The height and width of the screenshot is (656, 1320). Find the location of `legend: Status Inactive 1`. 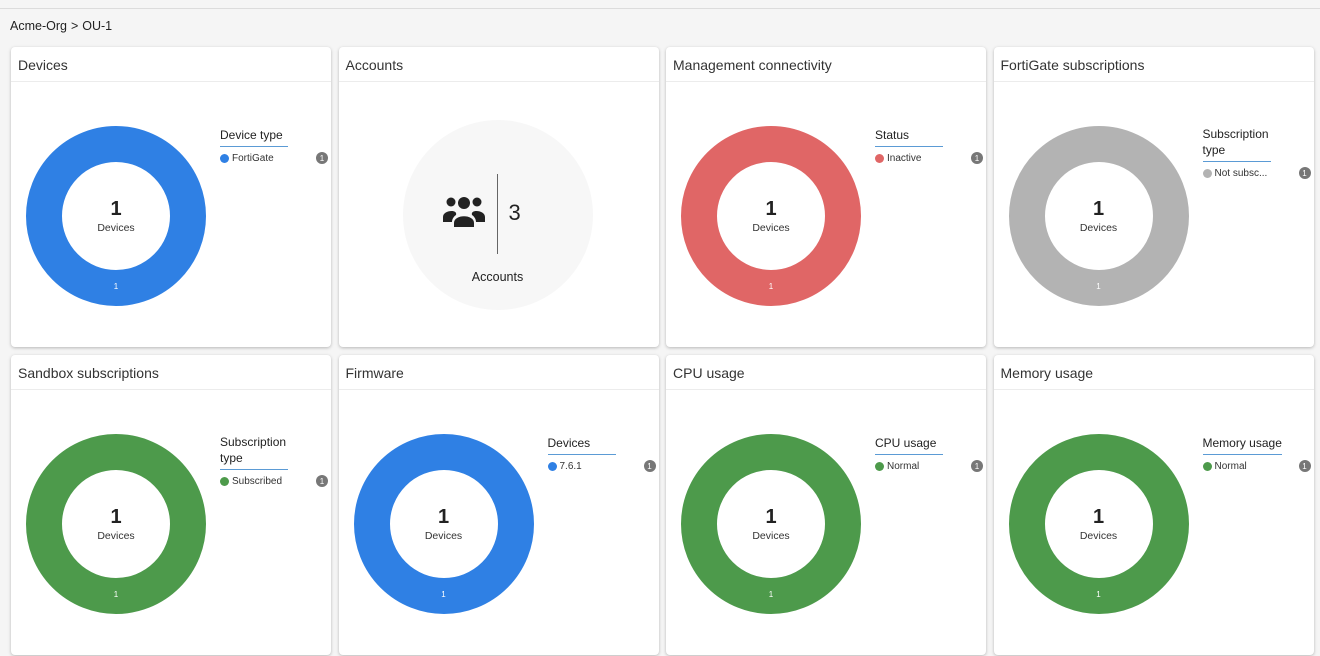

legend: Status Inactive 1 is located at coordinates (929, 145).